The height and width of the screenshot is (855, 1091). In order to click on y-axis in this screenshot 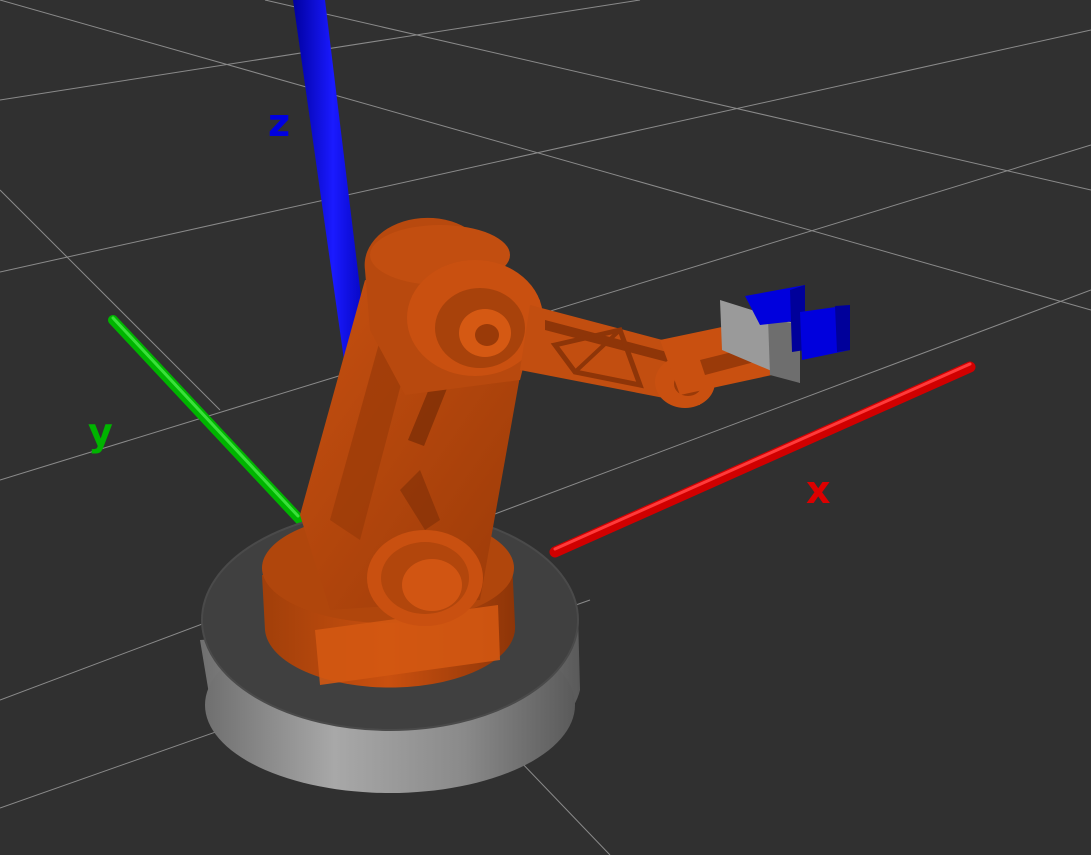, I will do `click(206, 420)`.